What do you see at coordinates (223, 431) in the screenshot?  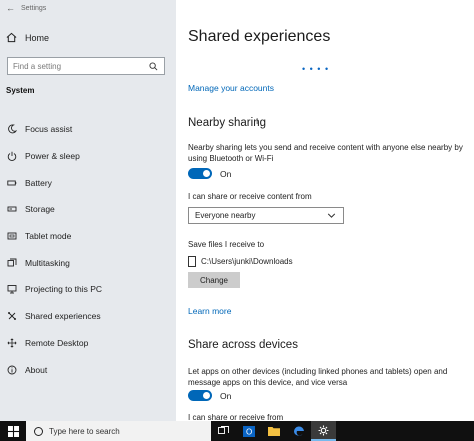 I see `task-view-icon` at bounding box center [223, 431].